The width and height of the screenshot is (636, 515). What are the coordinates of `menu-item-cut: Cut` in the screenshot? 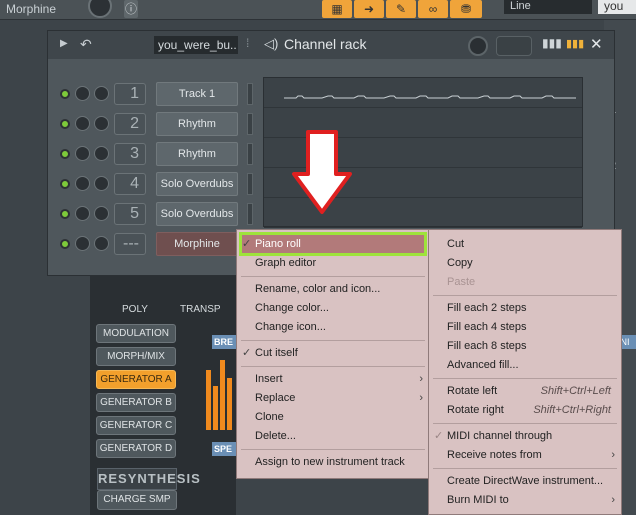 It's located at (525, 244).